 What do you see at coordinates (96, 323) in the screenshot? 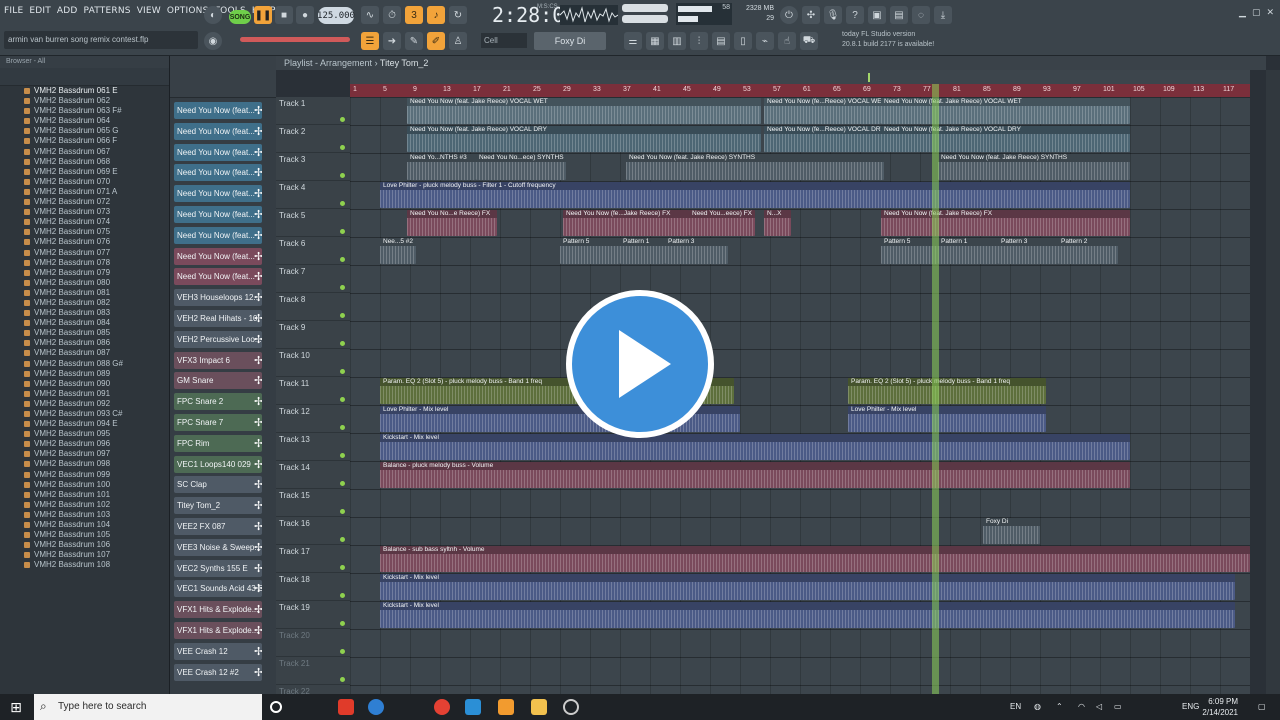
I see `browser-item: VMH2 Bassdrum 084` at bounding box center [96, 323].